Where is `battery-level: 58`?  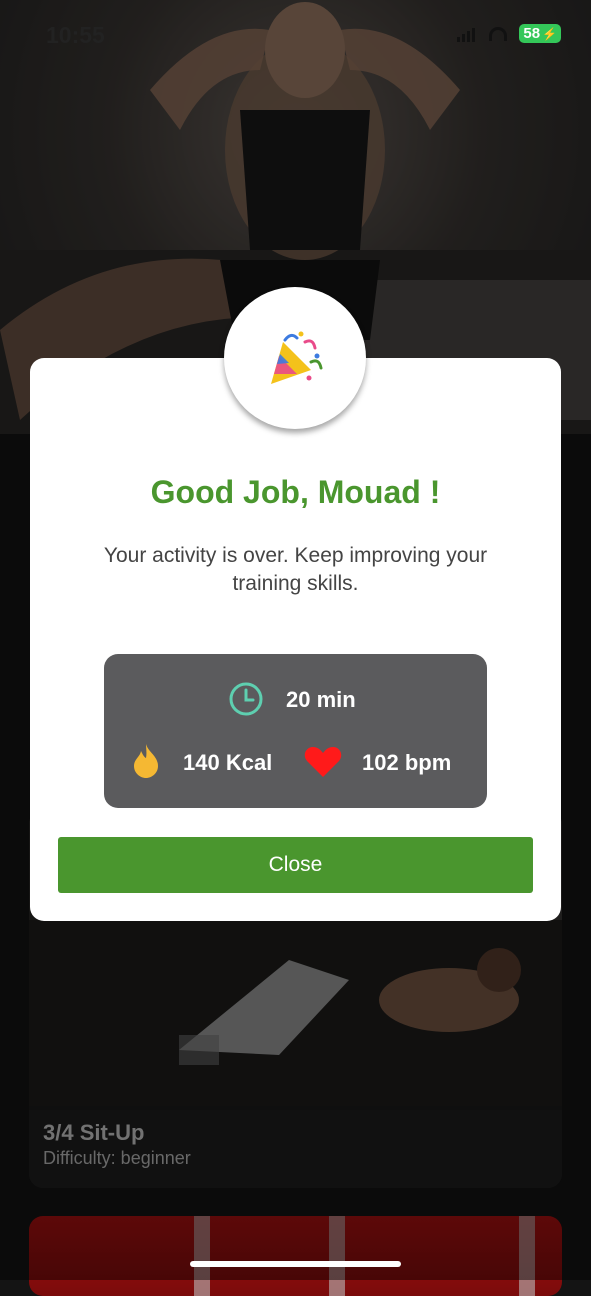 battery-level: 58 is located at coordinates (532, 33).